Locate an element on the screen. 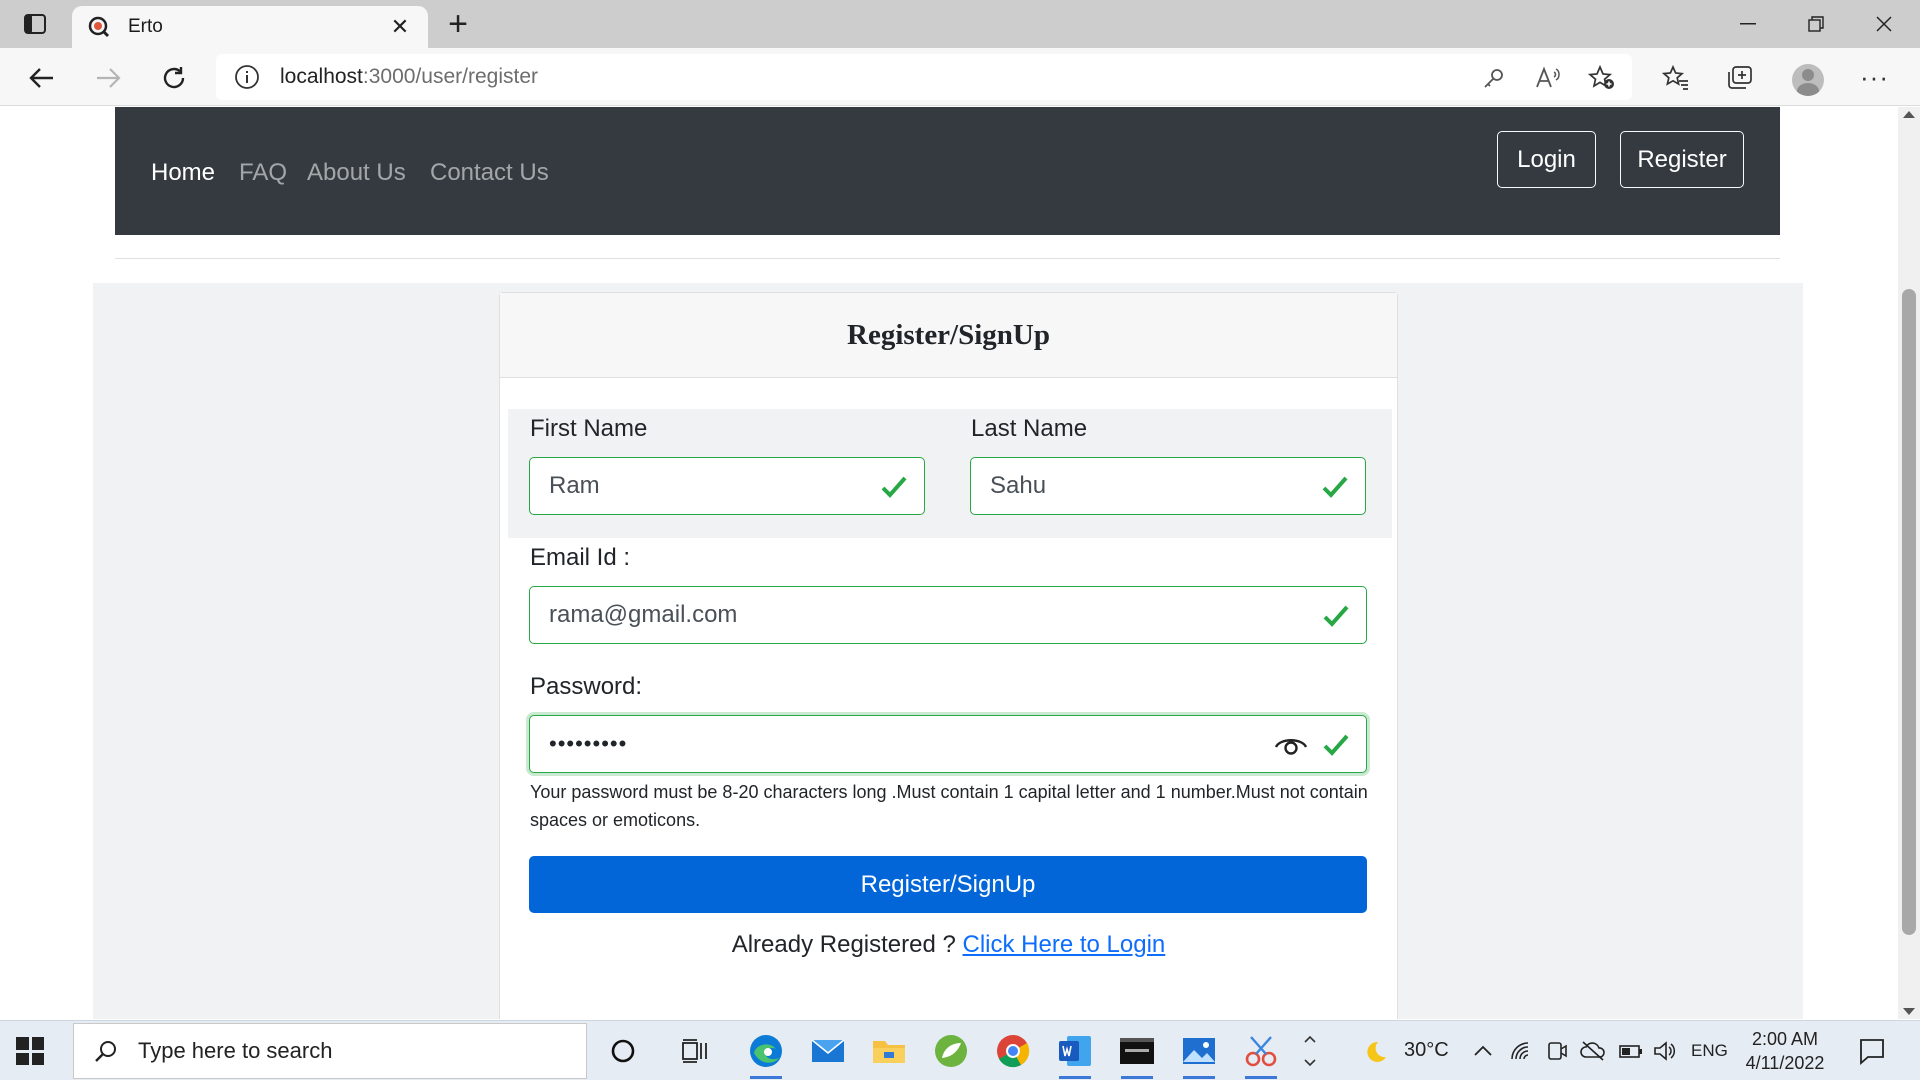  add-favorite-icon is located at coordinates (1602, 78).